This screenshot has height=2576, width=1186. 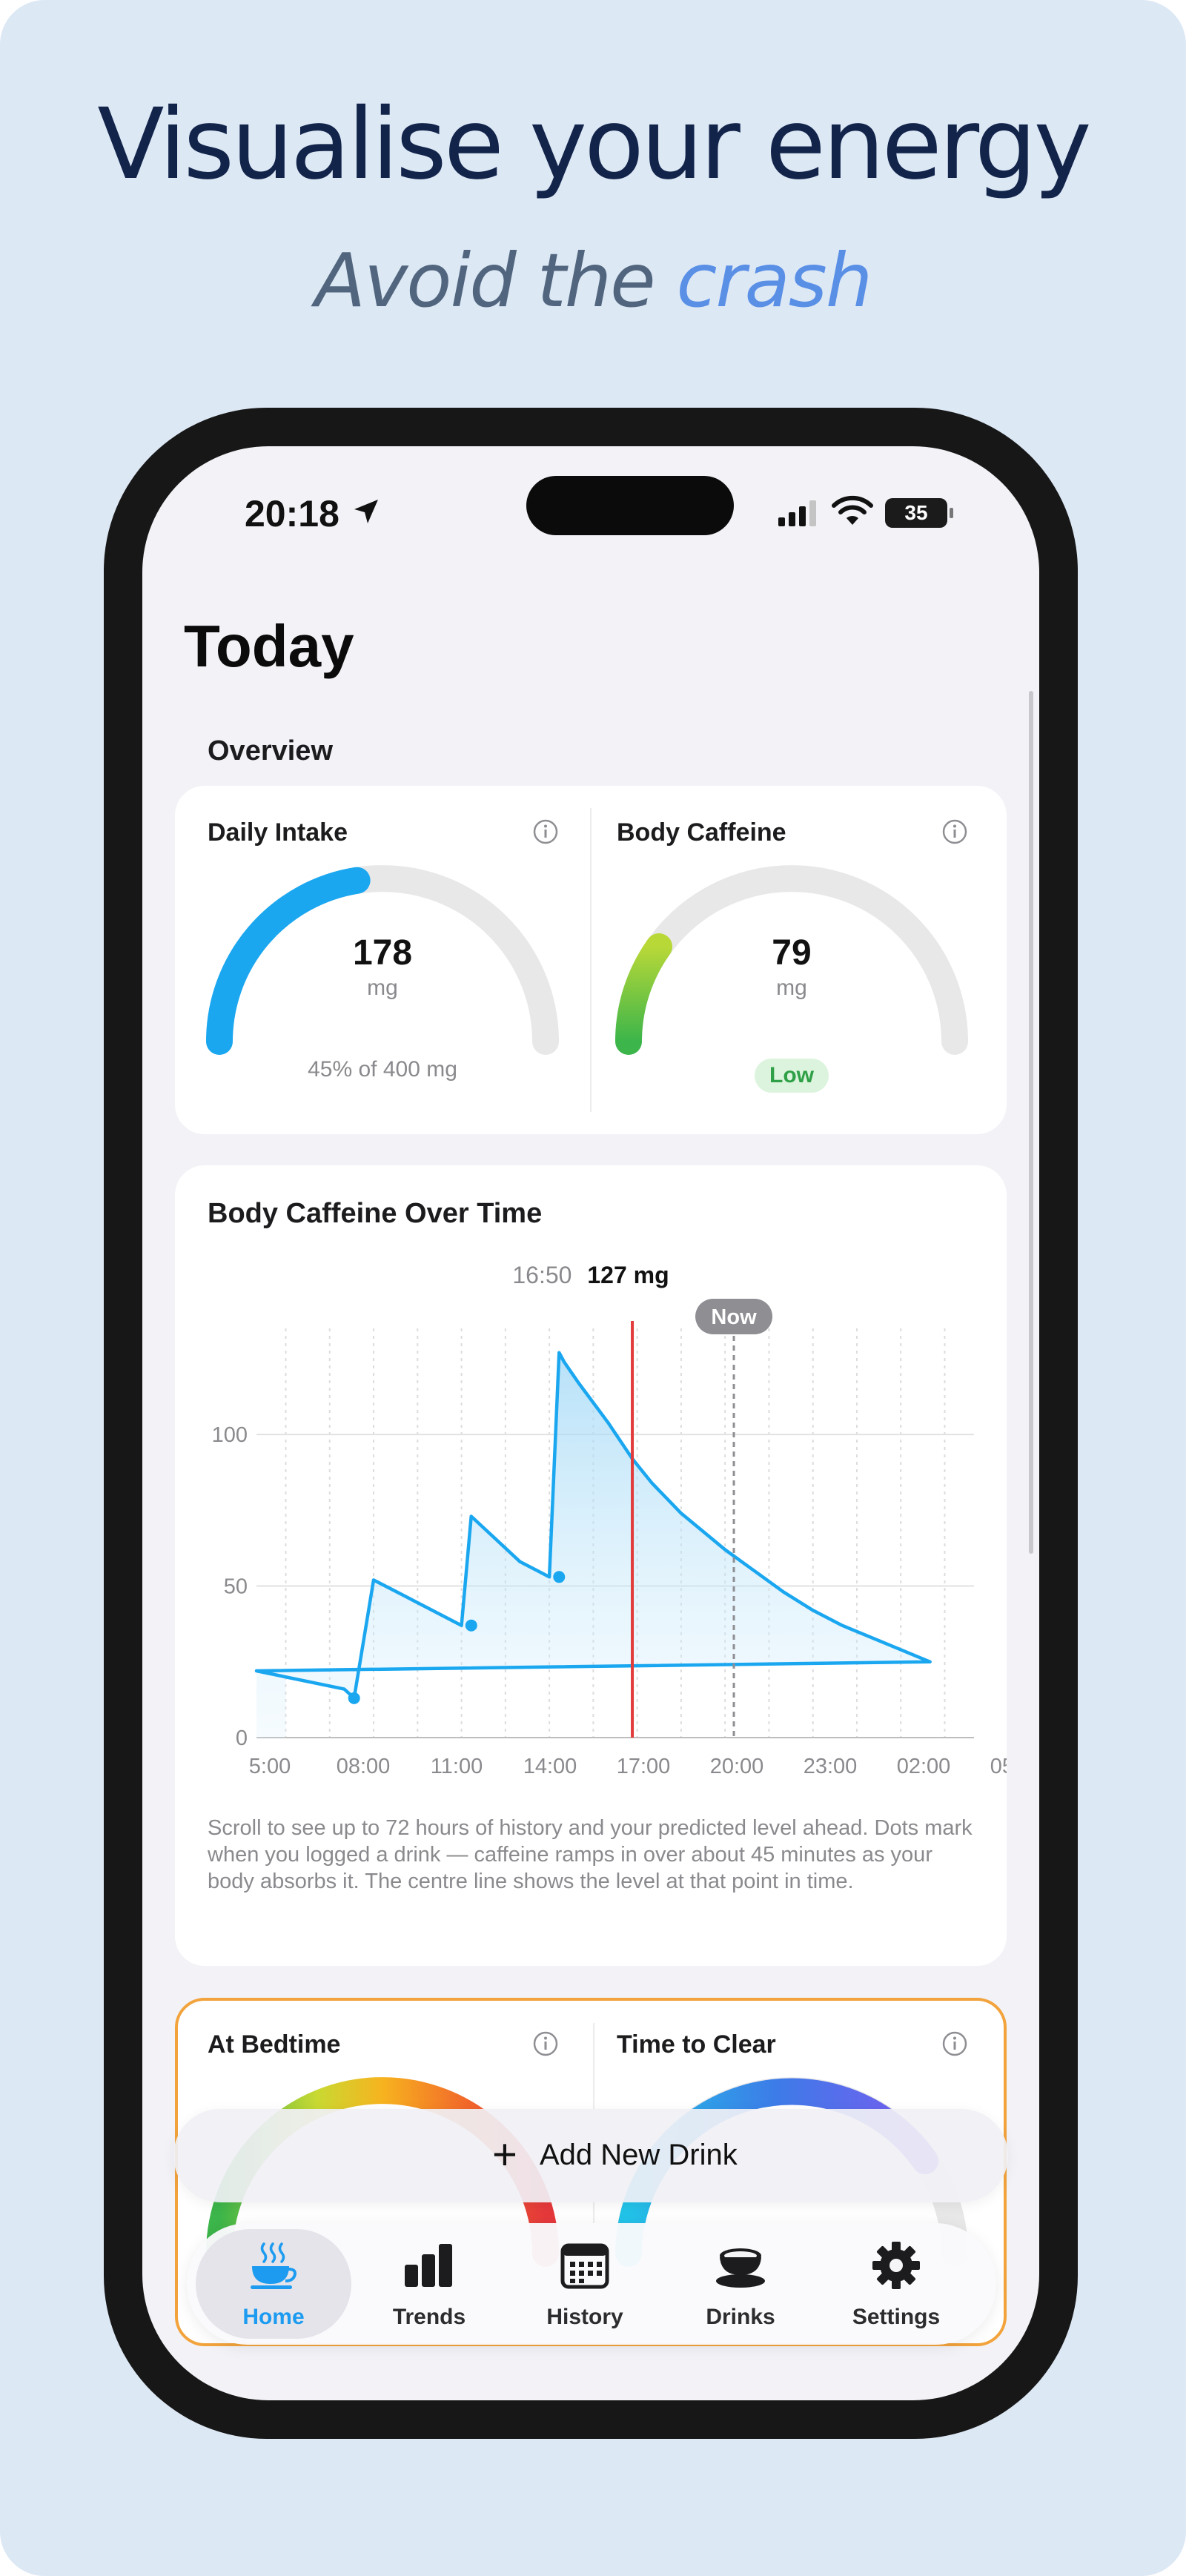 What do you see at coordinates (242, 1738) in the screenshot?
I see `y-tick-label: 0` at bounding box center [242, 1738].